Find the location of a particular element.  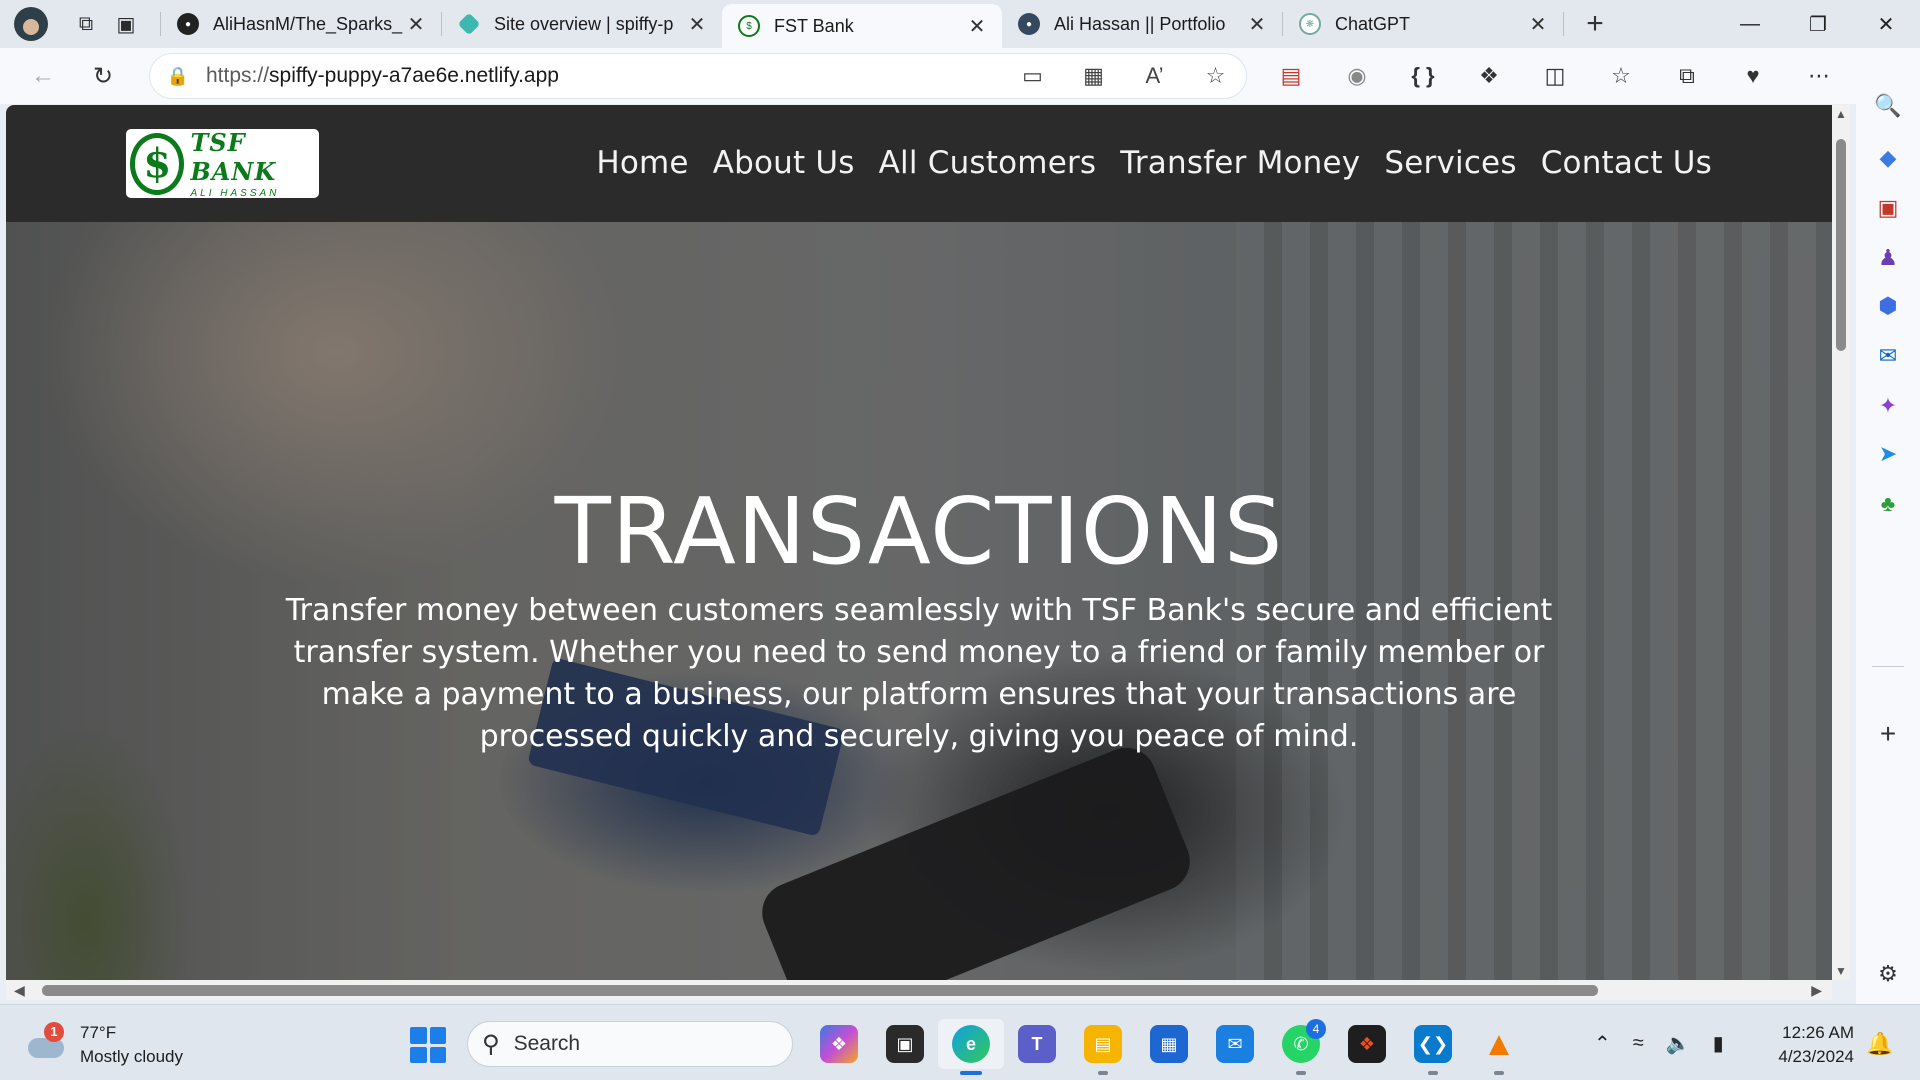

favorite-star-icon: ☆ is located at coordinates (1215, 76).